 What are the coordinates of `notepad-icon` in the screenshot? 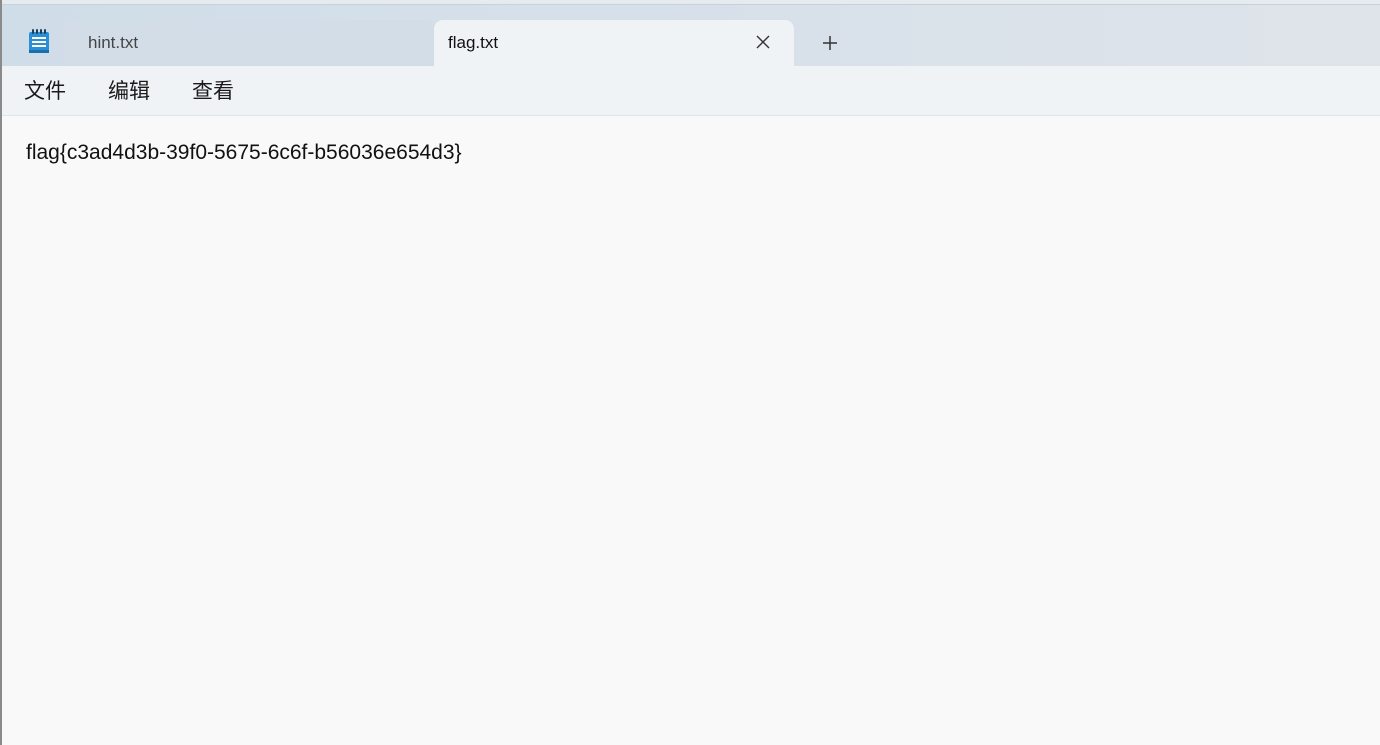 It's located at (39, 41).